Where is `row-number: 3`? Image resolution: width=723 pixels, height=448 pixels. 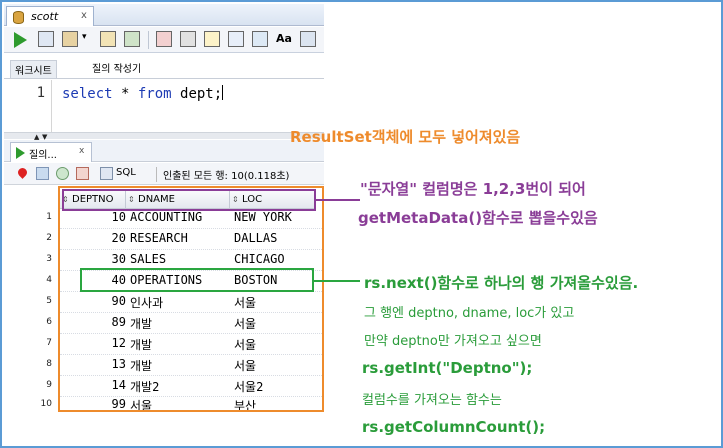
row-number: 3 is located at coordinates (49, 259).